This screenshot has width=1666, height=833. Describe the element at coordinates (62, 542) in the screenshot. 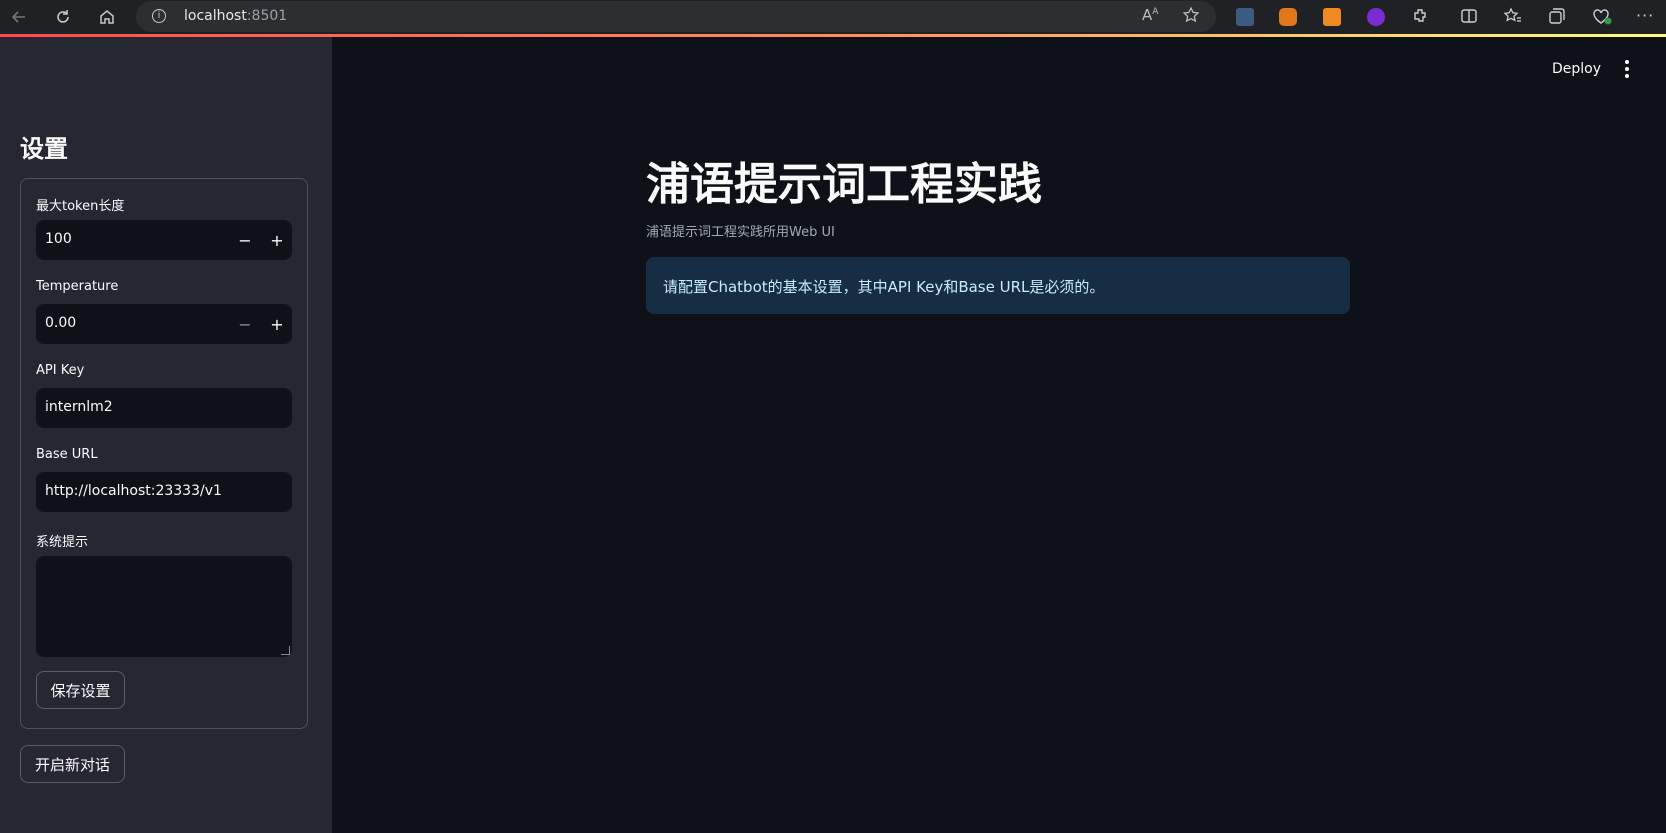

I see `system-prompt-label: 系统提示` at that location.